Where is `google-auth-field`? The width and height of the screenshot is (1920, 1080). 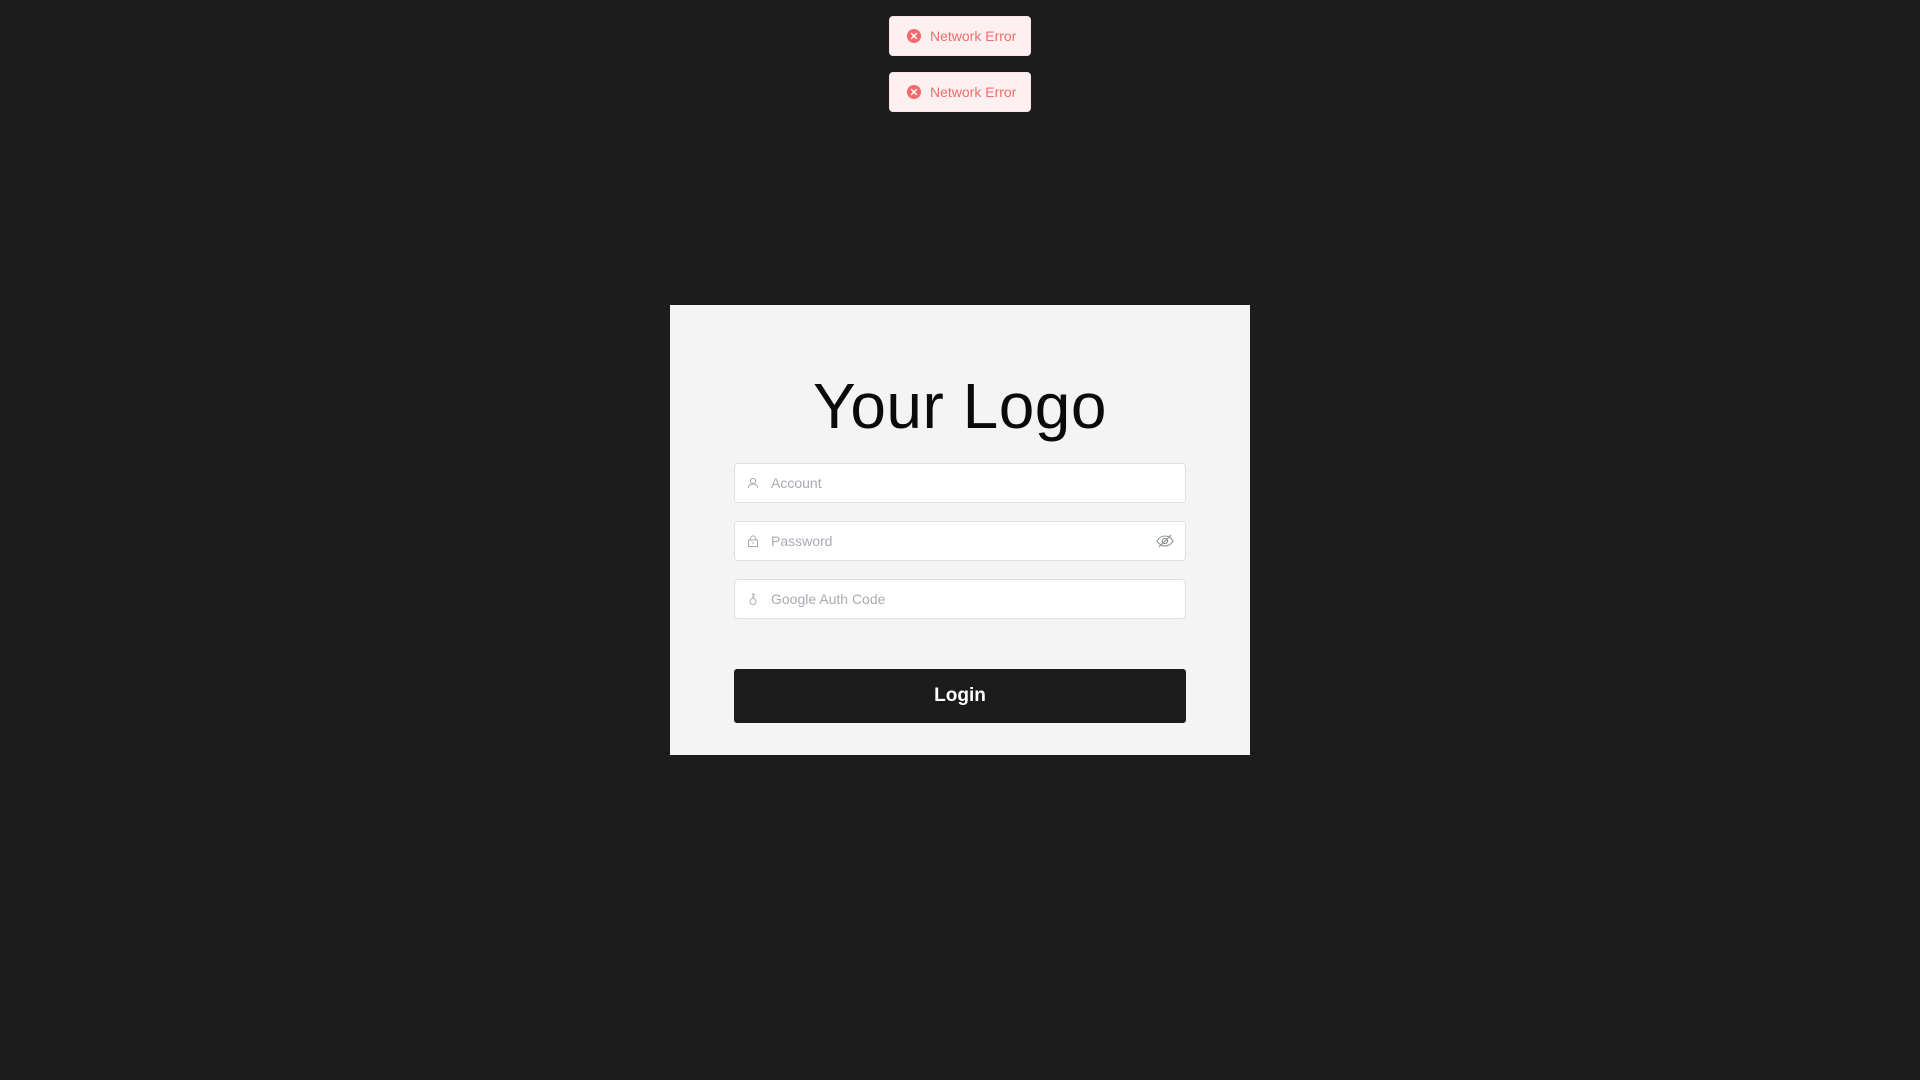
google-auth-field is located at coordinates (960, 599).